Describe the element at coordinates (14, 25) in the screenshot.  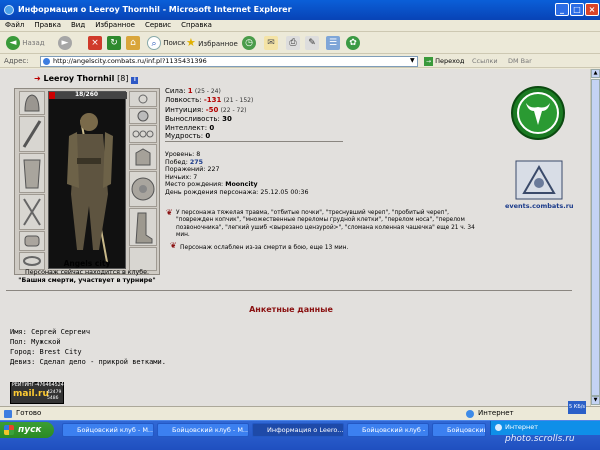
I see `menu-file: Файл` at that location.